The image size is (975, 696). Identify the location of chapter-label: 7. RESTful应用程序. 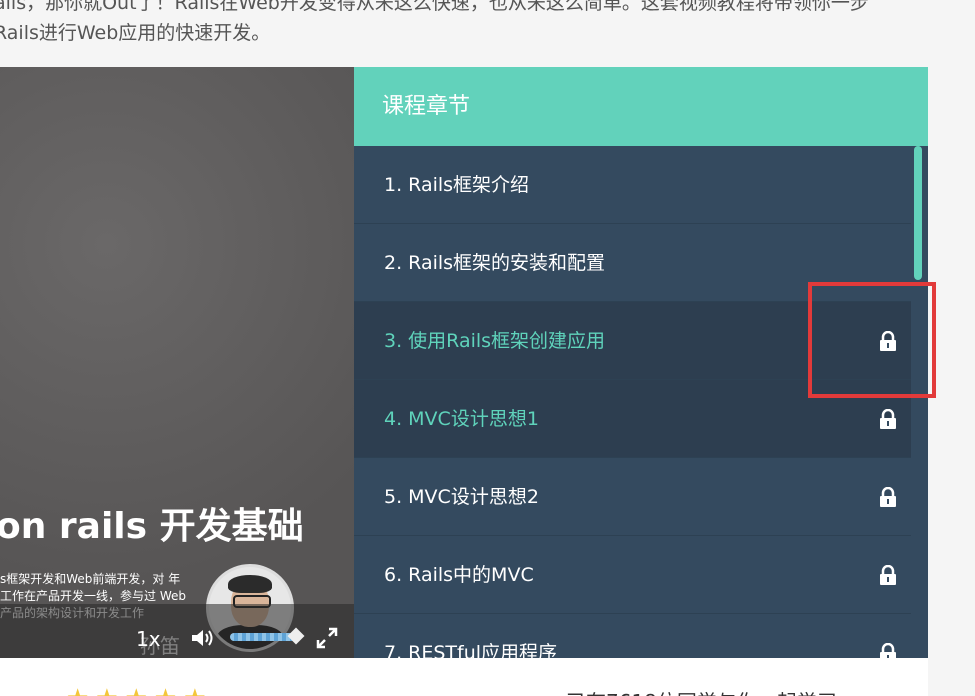
(471, 650).